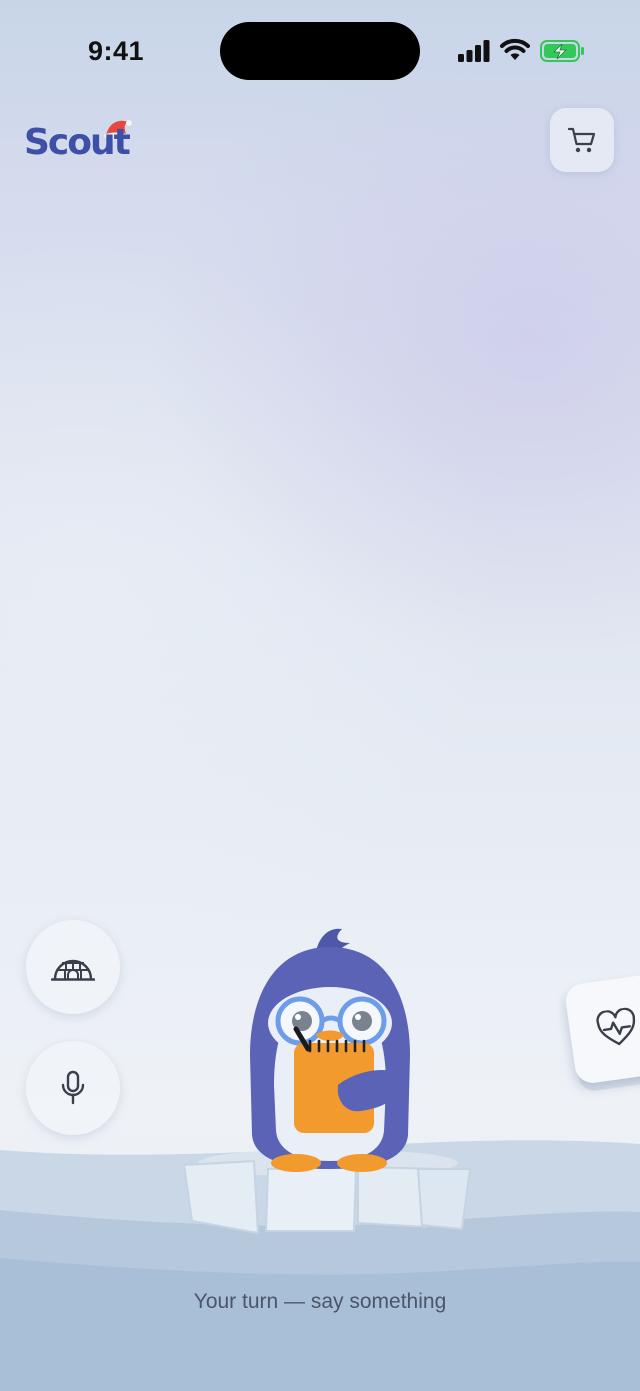 The image size is (640, 1391). What do you see at coordinates (562, 51) in the screenshot?
I see `battery-charging-icon` at bounding box center [562, 51].